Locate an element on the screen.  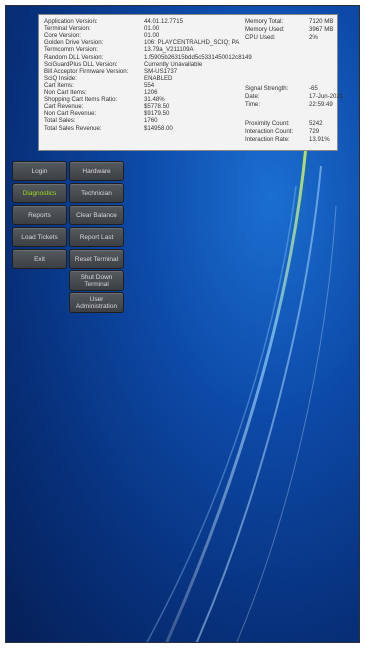
info-label: Memory Total: is located at coordinates (264, 21).